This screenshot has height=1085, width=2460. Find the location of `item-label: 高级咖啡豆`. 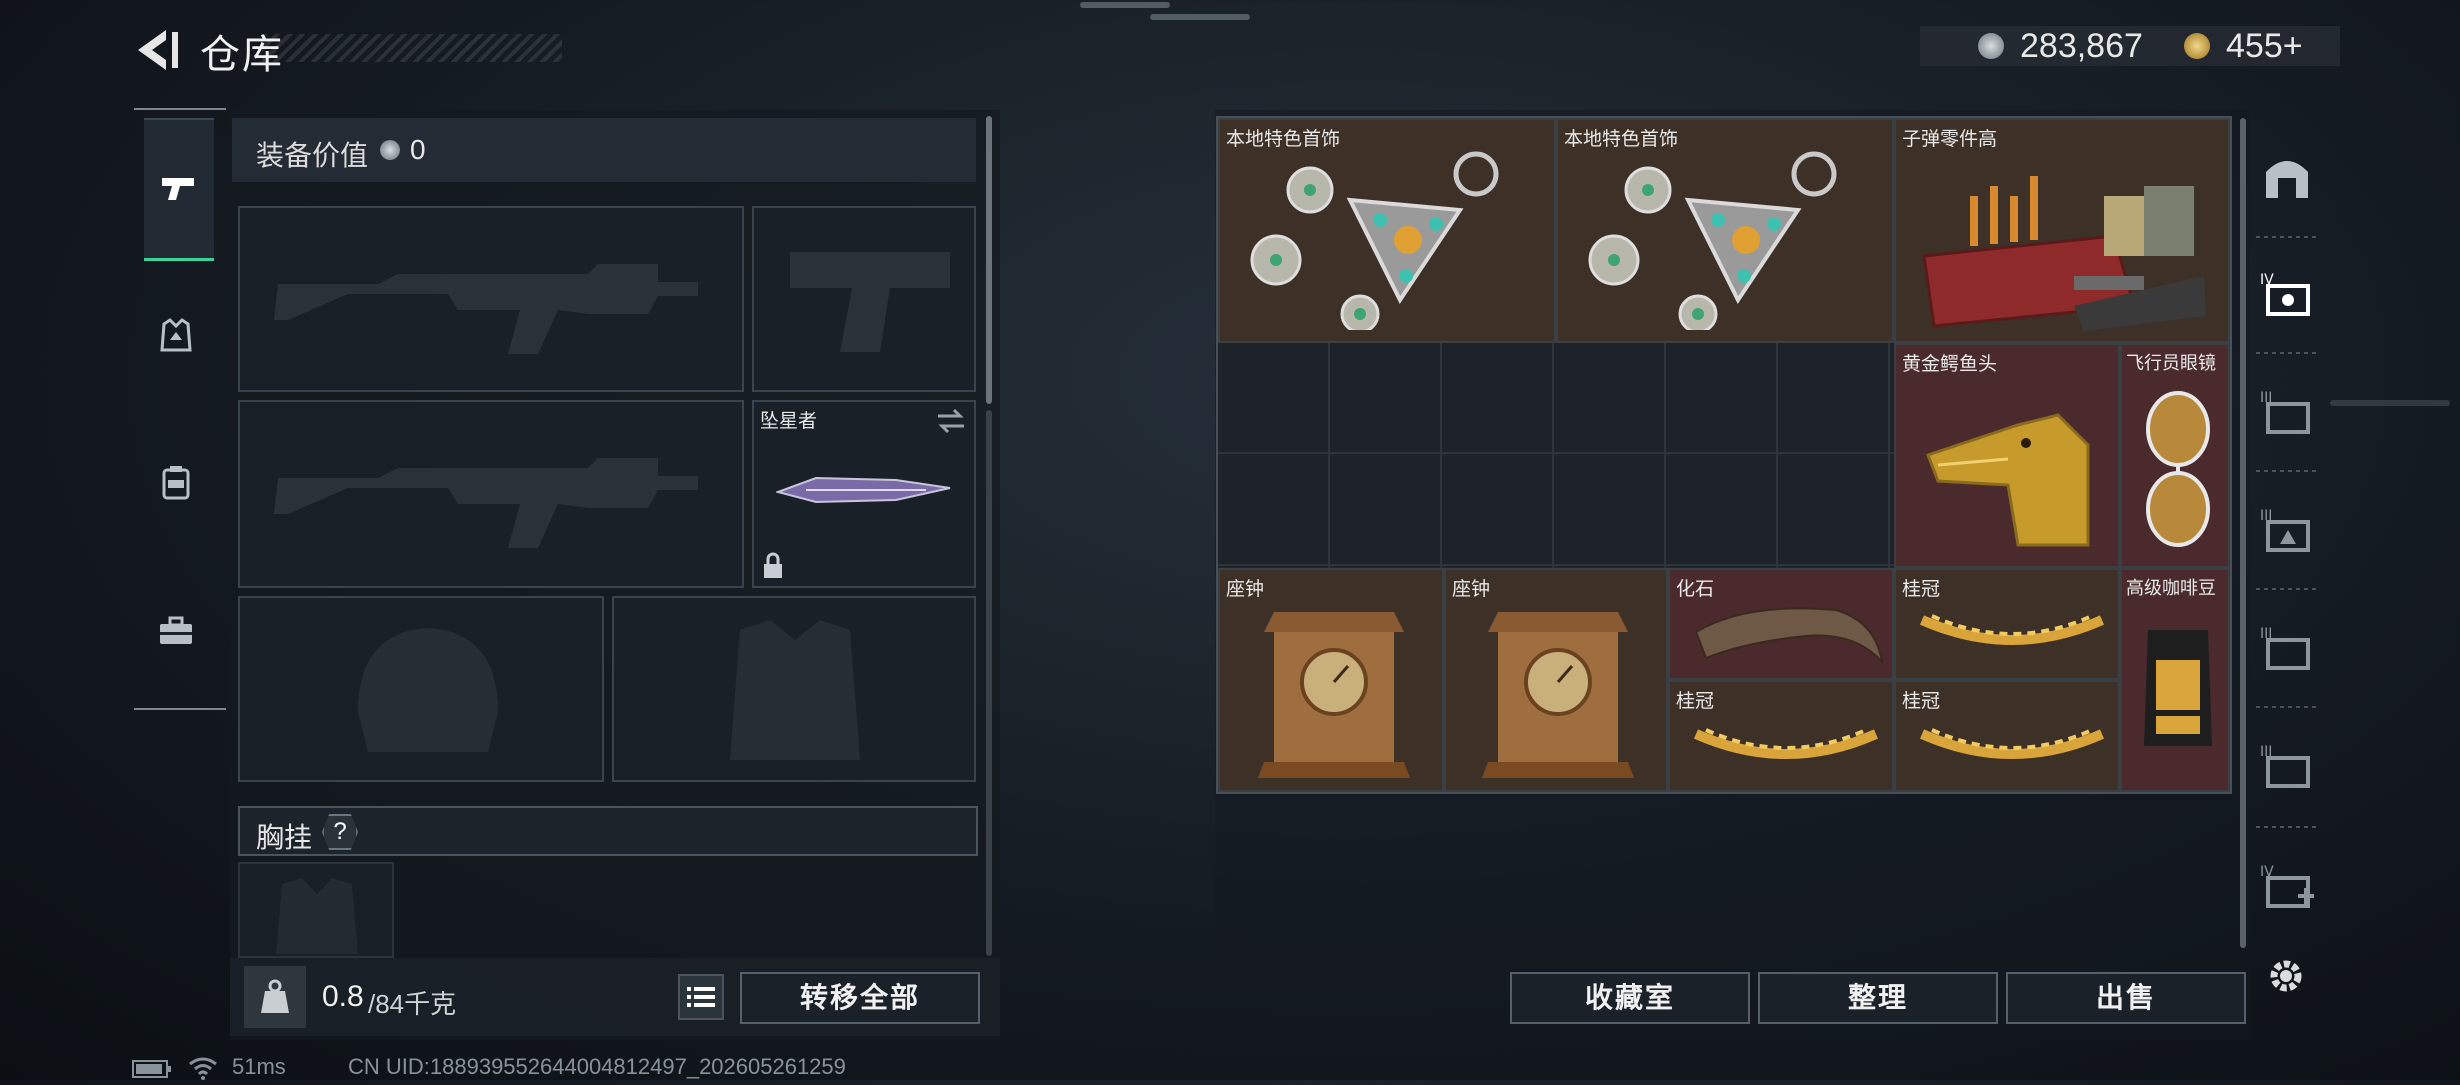

item-label: 高级咖啡豆 is located at coordinates (2171, 588).